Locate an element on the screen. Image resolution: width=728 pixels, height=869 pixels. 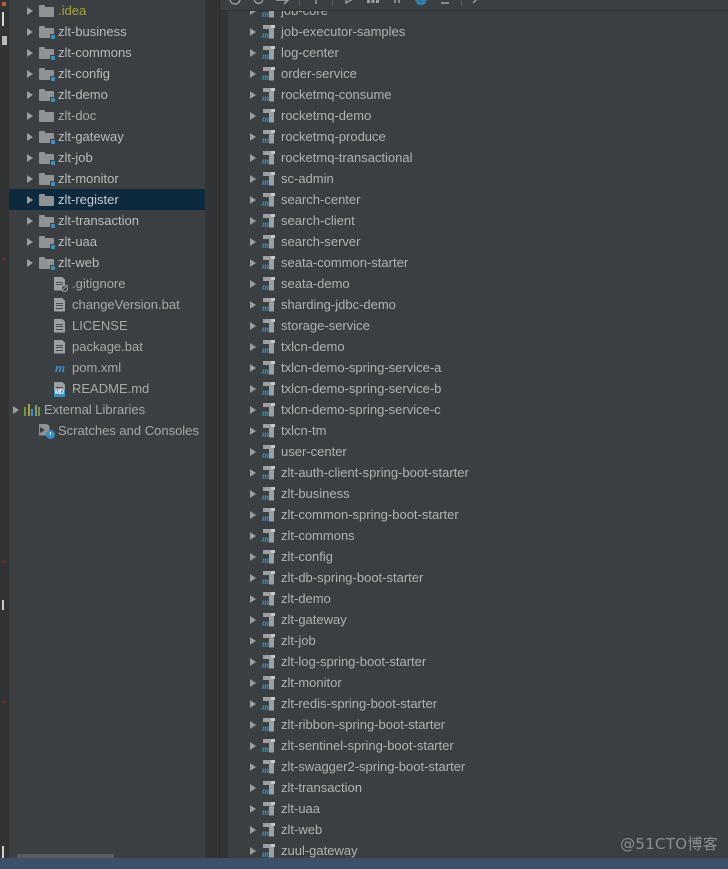
tree-row: zlt-config is located at coordinates (107, 73).